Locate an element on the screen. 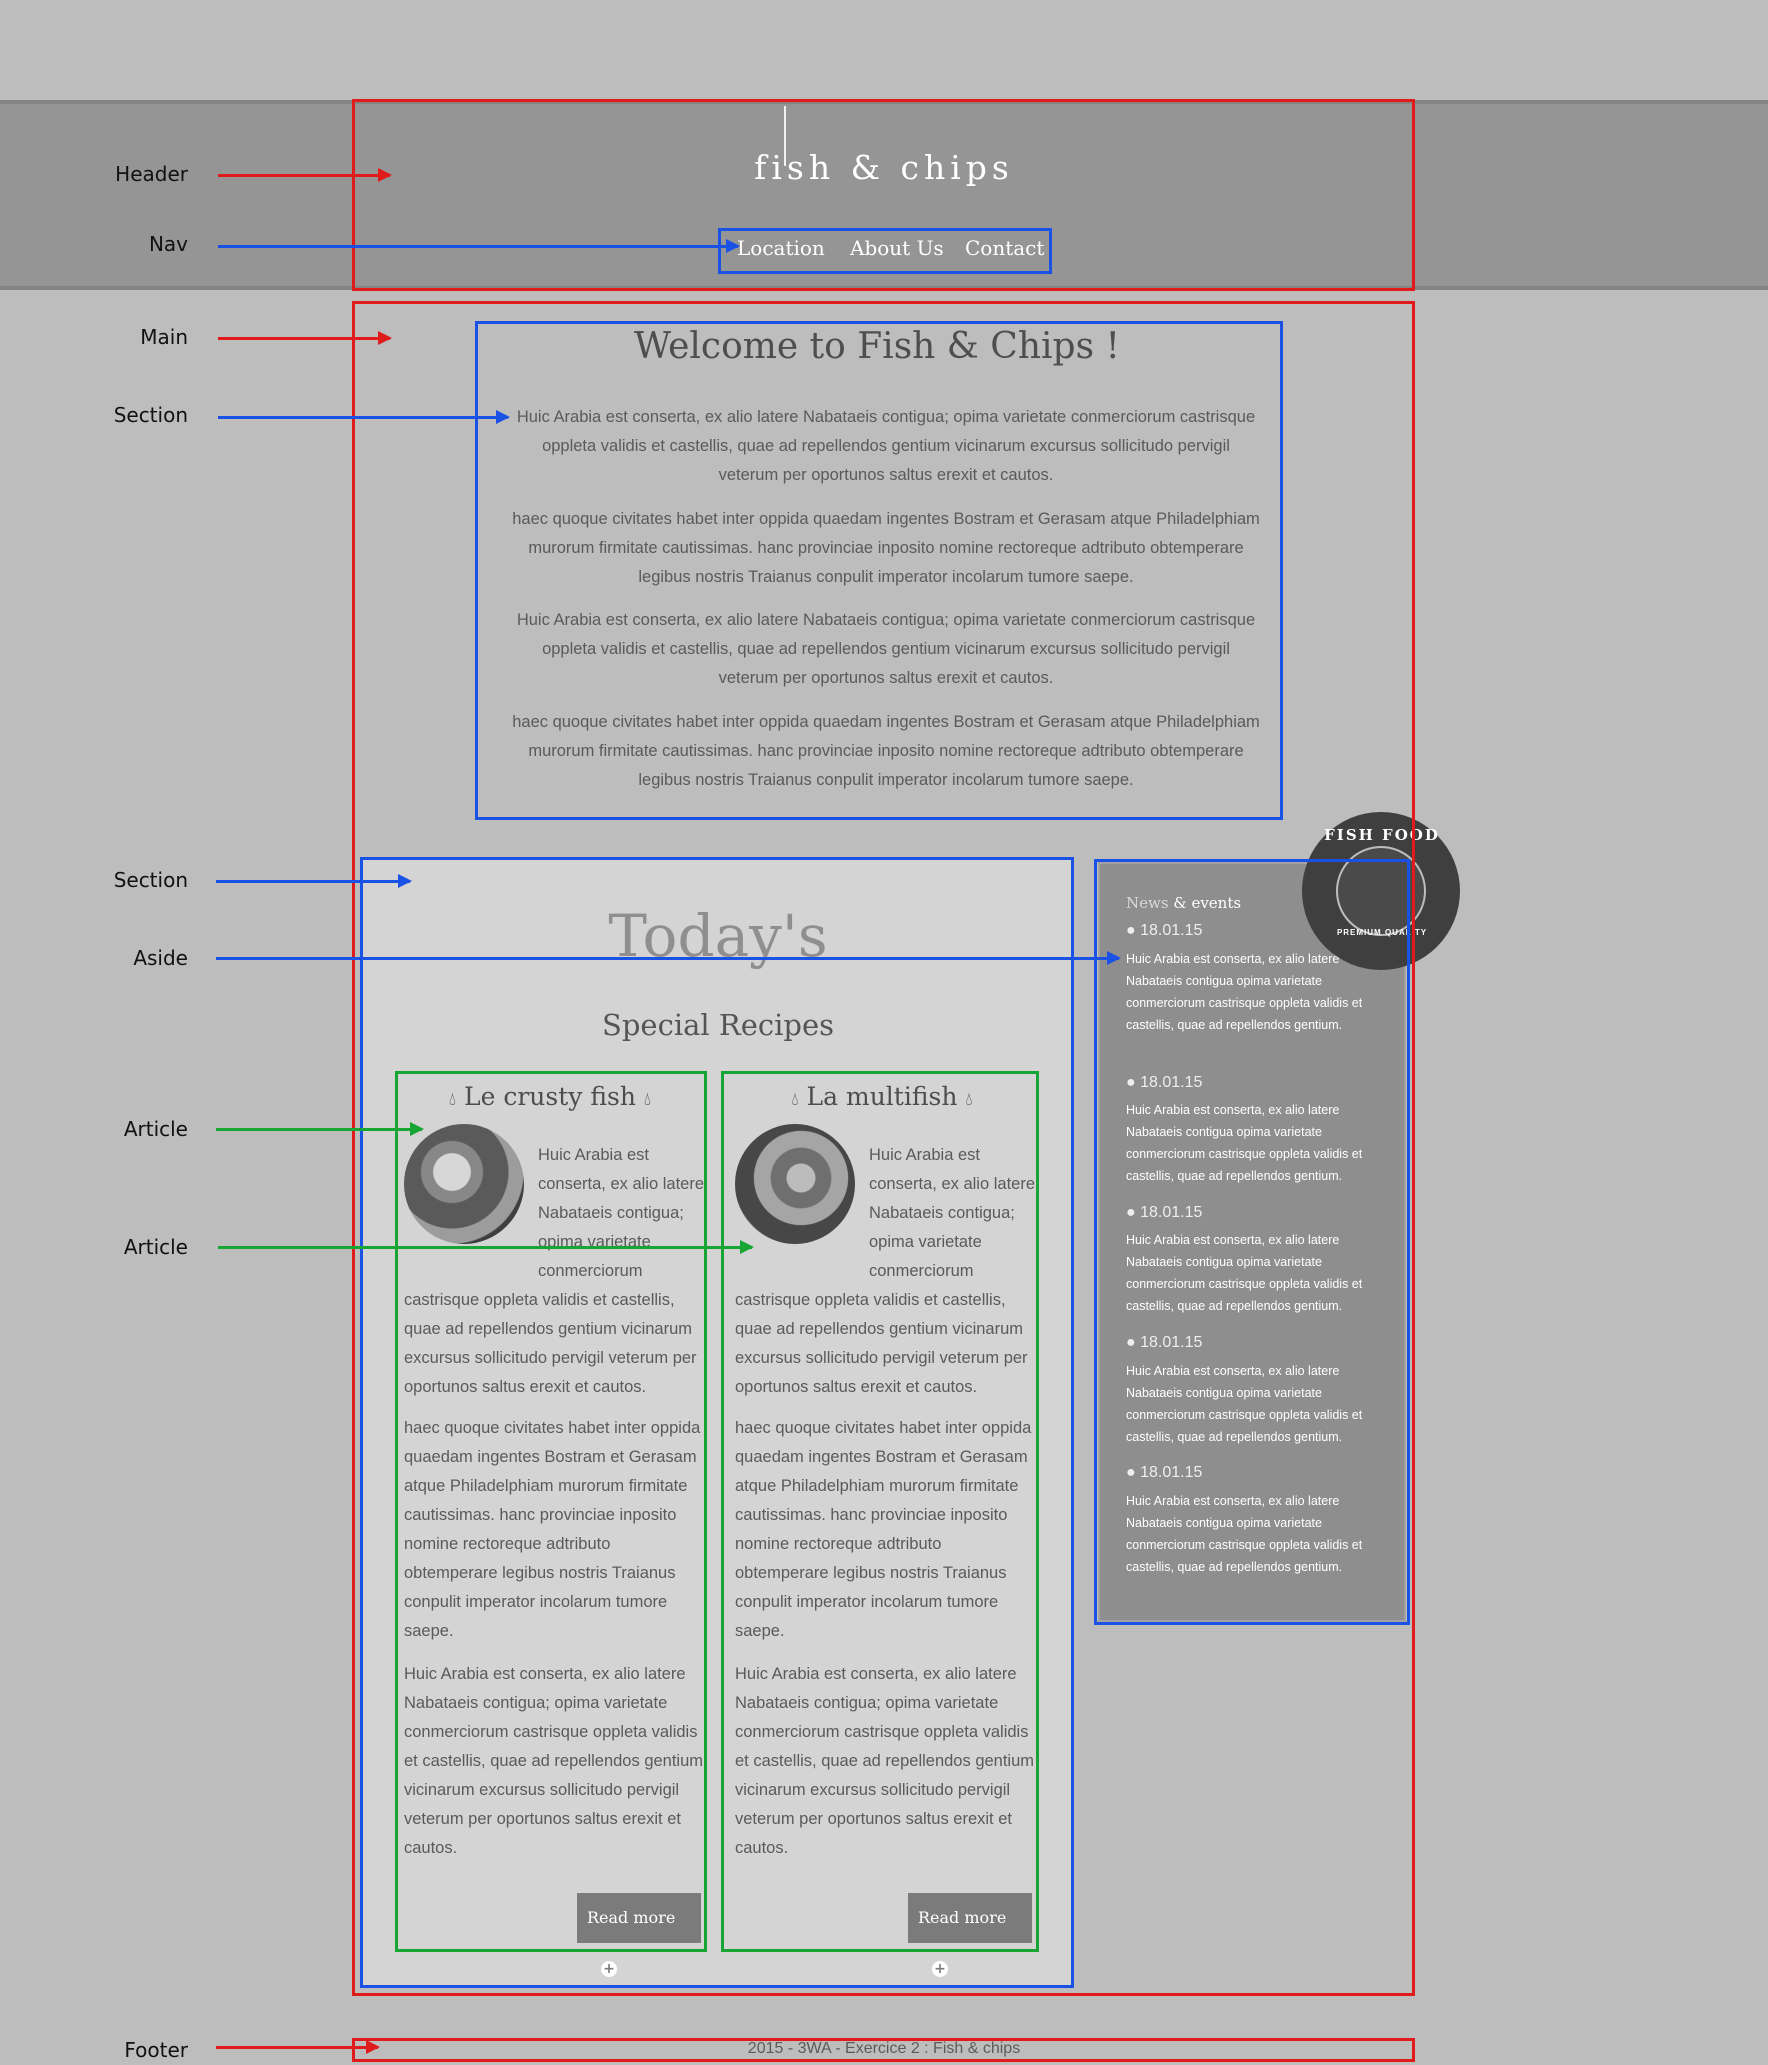 The image size is (1768, 2065). footer-annotation-label: Footer is located at coordinates (156, 2050).